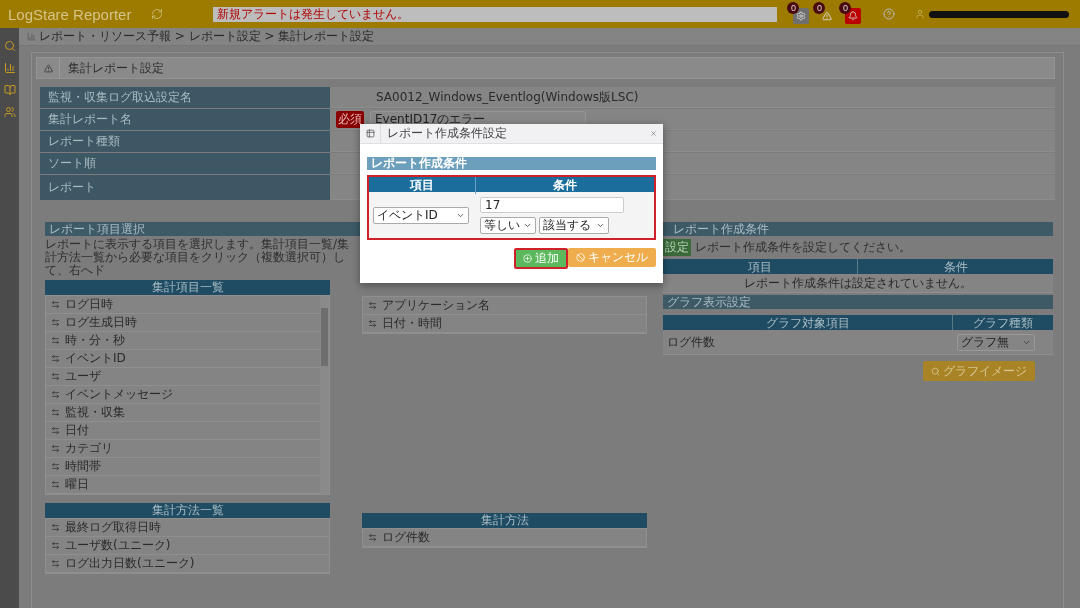  Describe the element at coordinates (183, 431) in the screenshot. I see `list-item: 日付` at that location.